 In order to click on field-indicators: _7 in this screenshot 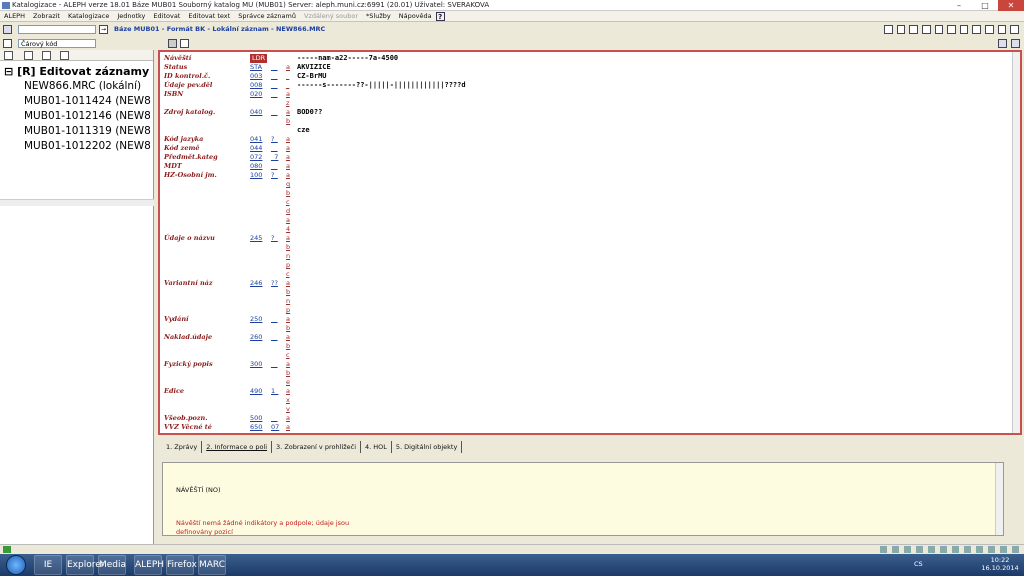, I will do `click(274, 157)`.